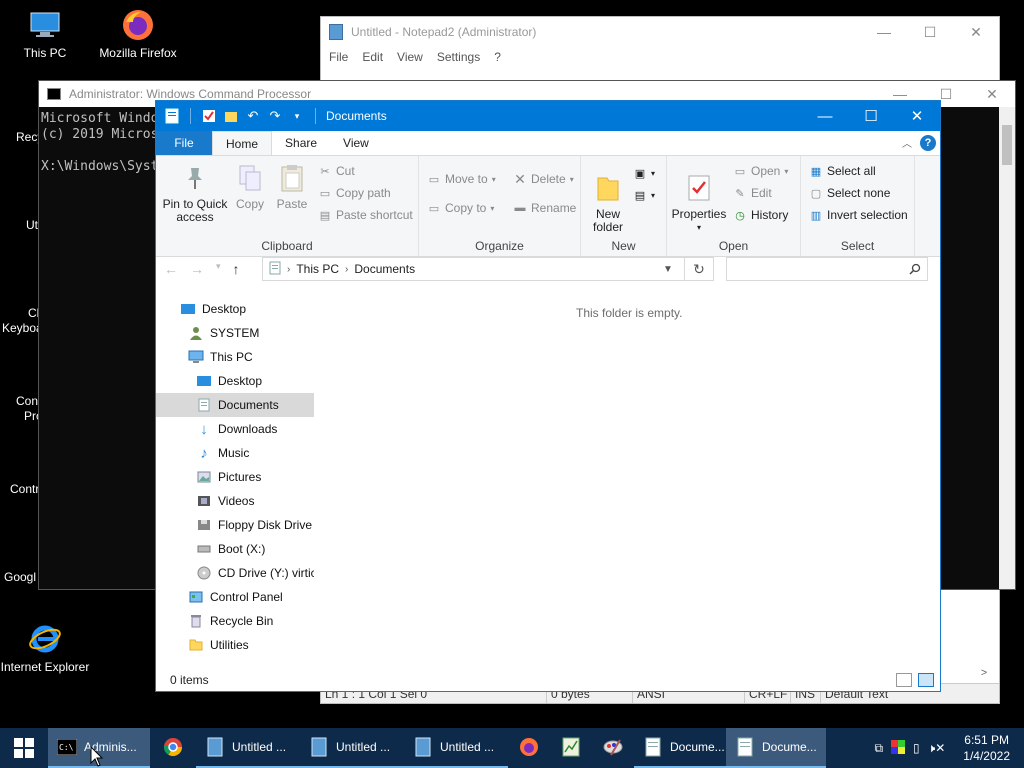  What do you see at coordinates (336, 171) in the screenshot?
I see `cut-button: ✂ Cut` at bounding box center [336, 171].